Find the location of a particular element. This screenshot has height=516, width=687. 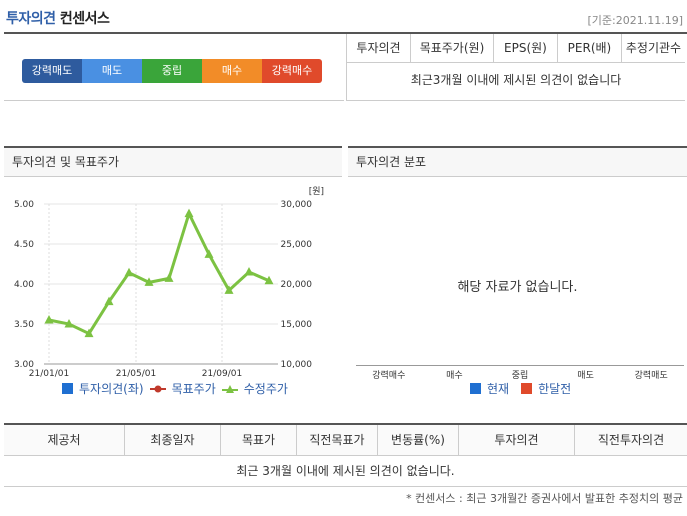

col-last-date: 최종일자 is located at coordinates (172, 440).